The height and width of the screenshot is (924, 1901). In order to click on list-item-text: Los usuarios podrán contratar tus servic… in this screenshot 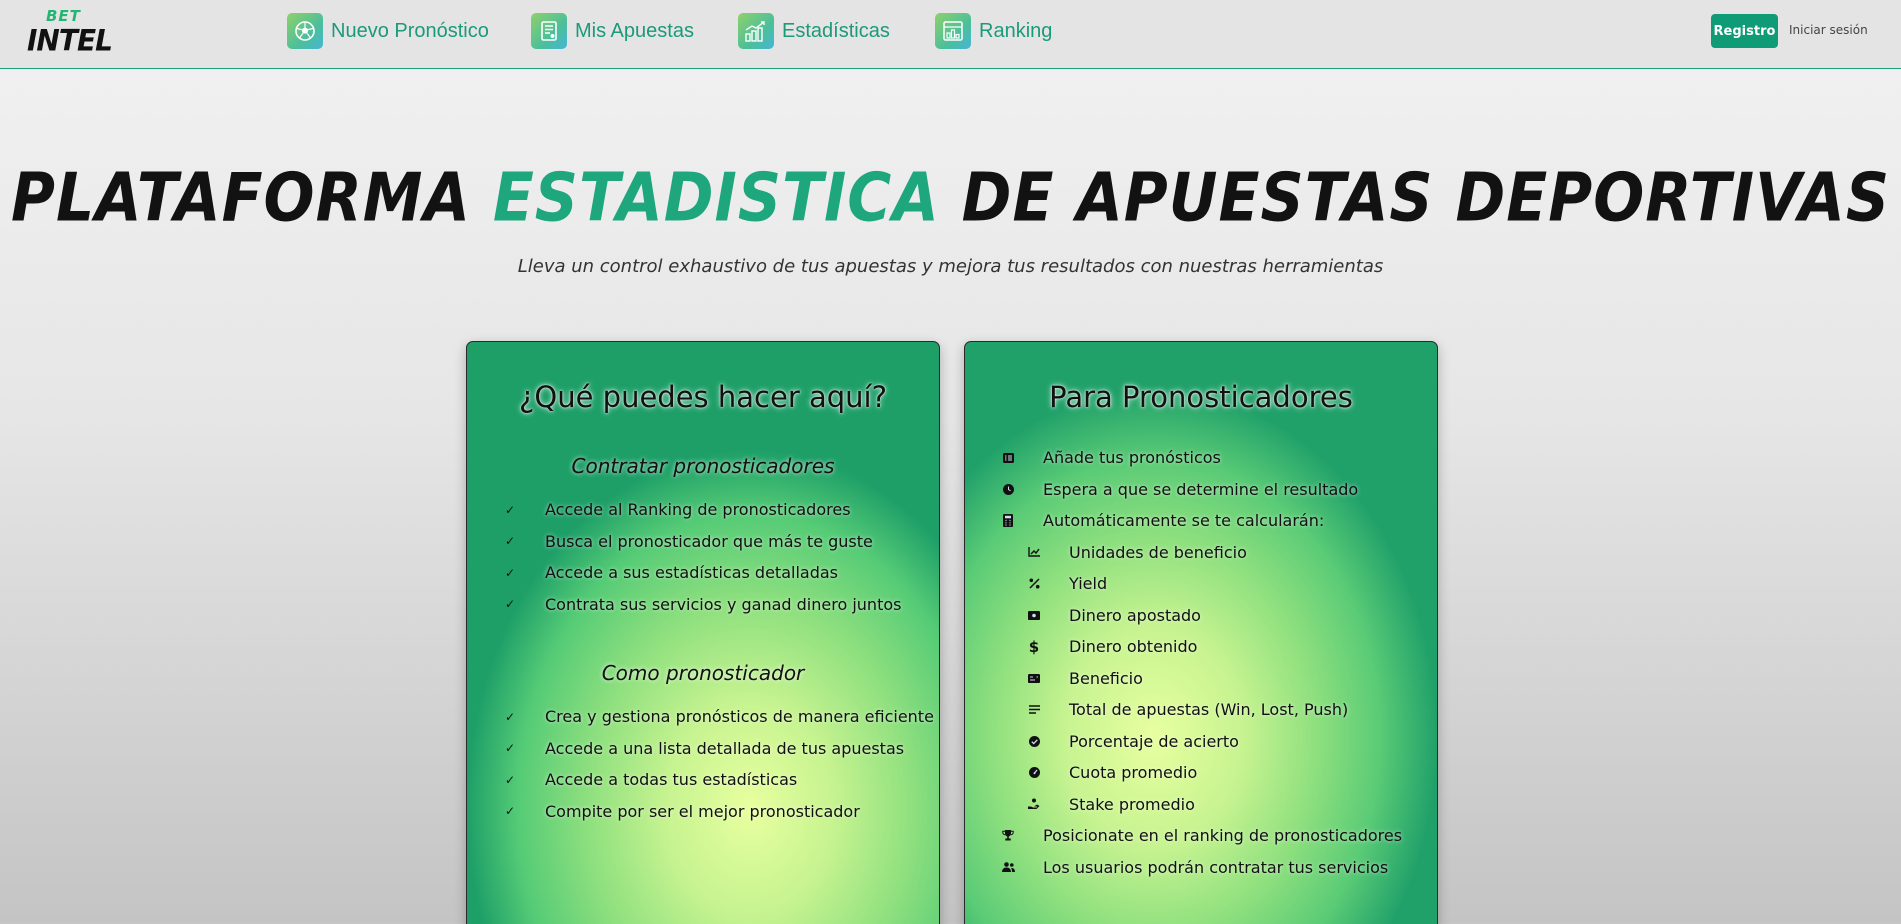, I will do `click(1216, 867)`.